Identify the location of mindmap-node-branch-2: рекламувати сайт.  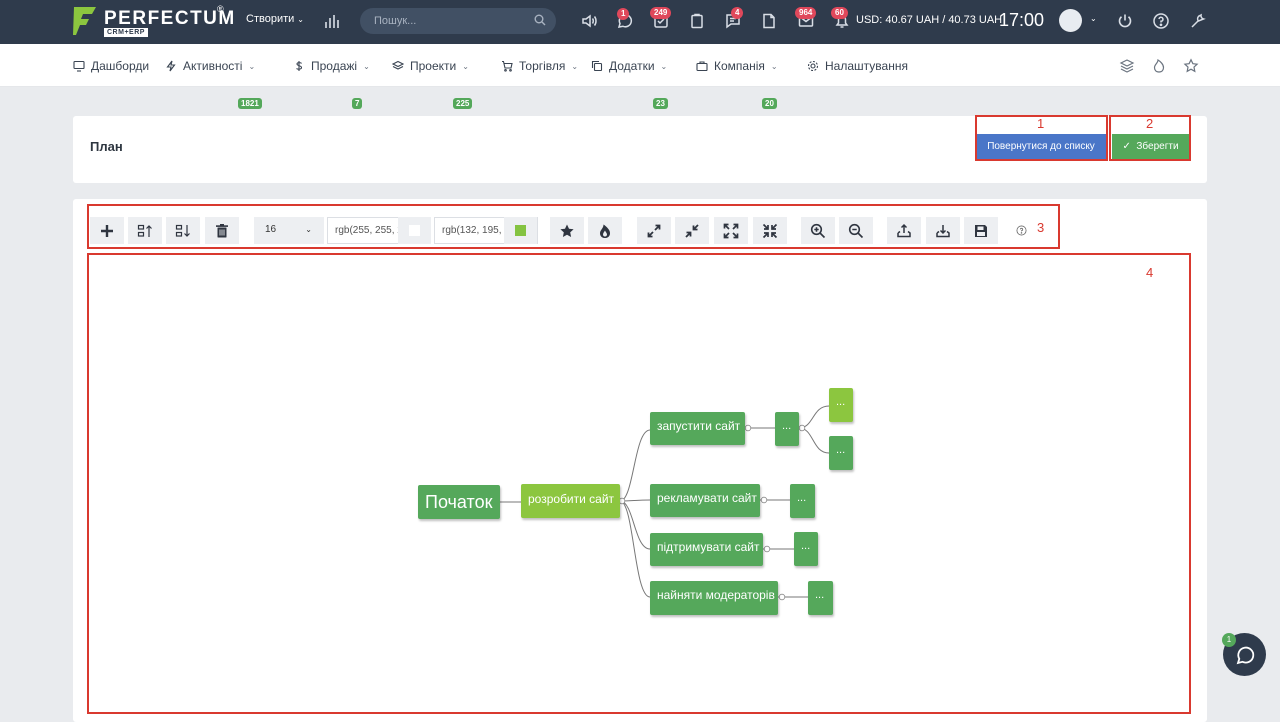
(705, 500).